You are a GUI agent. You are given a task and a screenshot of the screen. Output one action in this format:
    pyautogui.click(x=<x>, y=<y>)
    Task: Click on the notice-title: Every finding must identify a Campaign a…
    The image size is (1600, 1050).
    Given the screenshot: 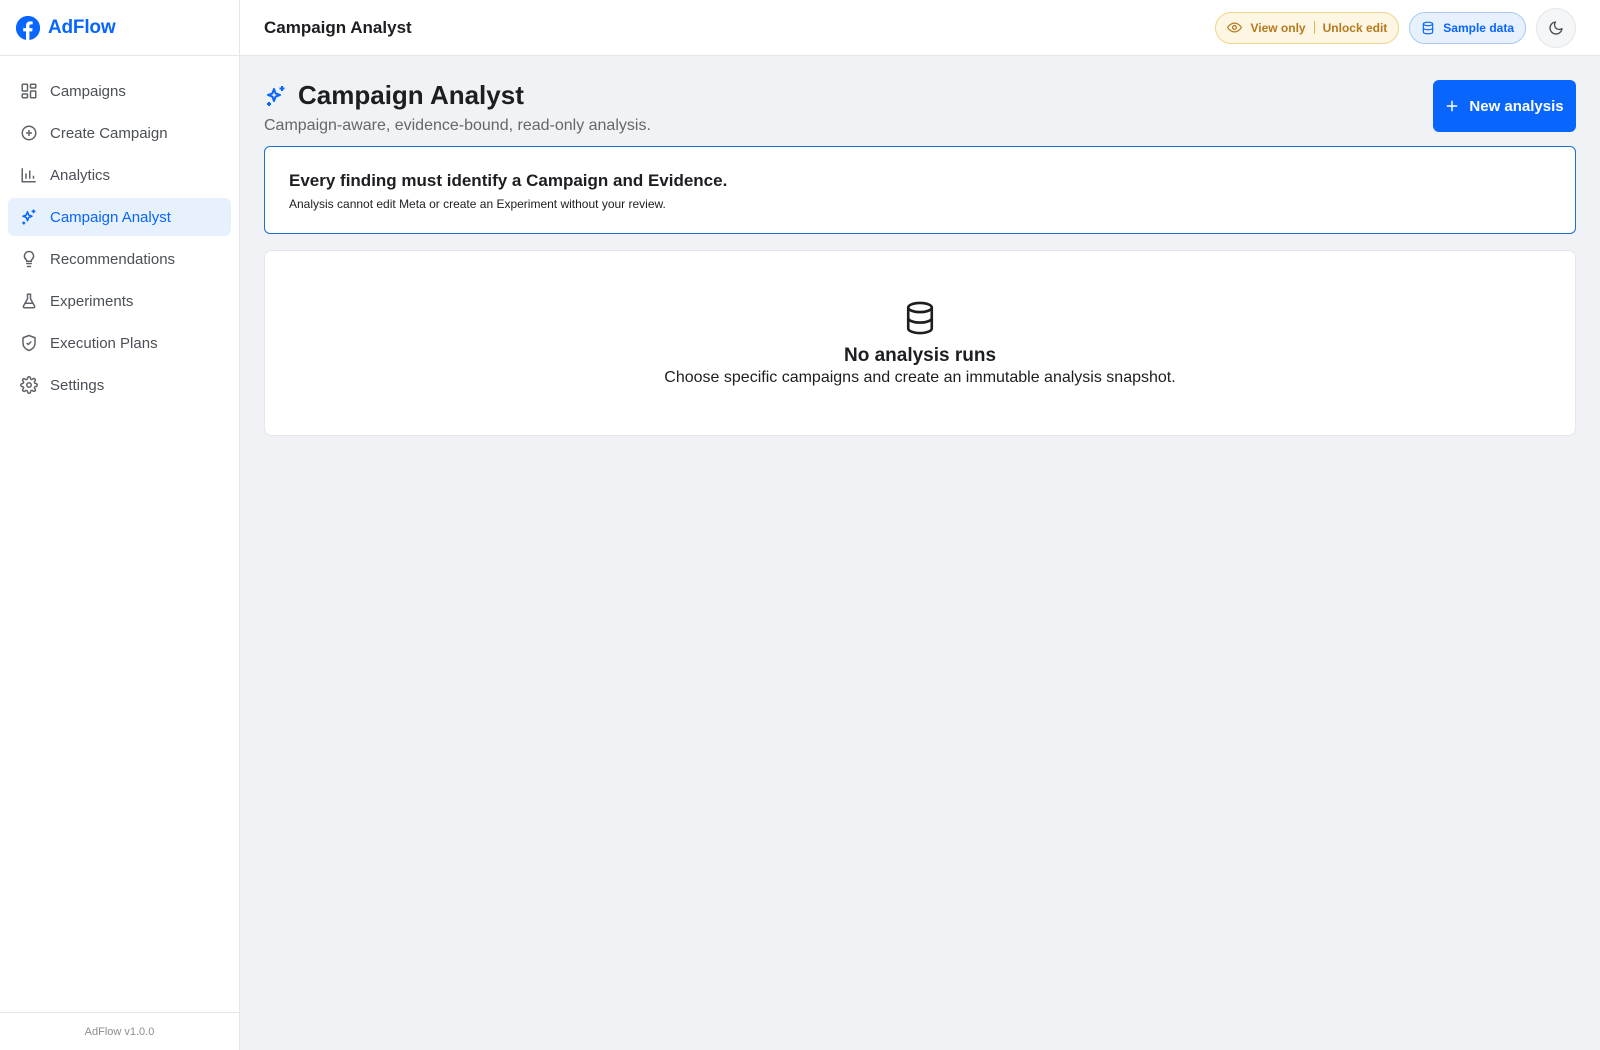 What is the action you would take?
    pyautogui.click(x=508, y=180)
    